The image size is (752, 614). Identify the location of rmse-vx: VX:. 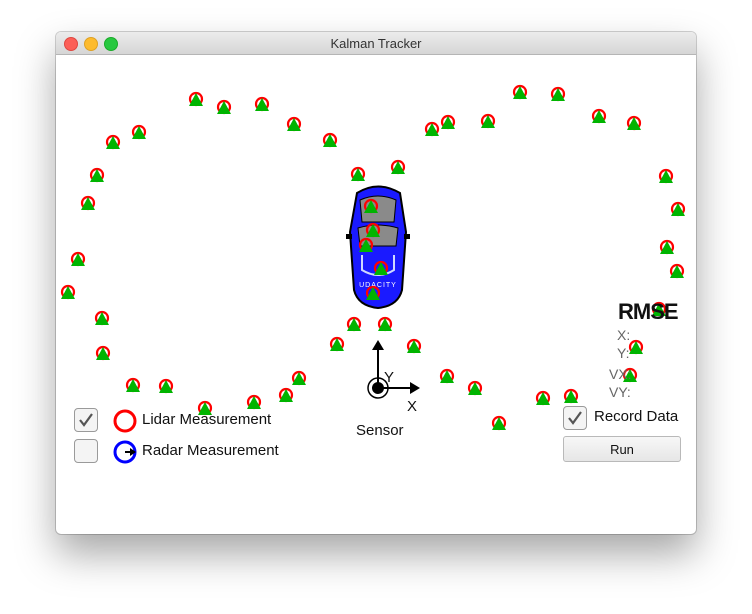
(620, 374).